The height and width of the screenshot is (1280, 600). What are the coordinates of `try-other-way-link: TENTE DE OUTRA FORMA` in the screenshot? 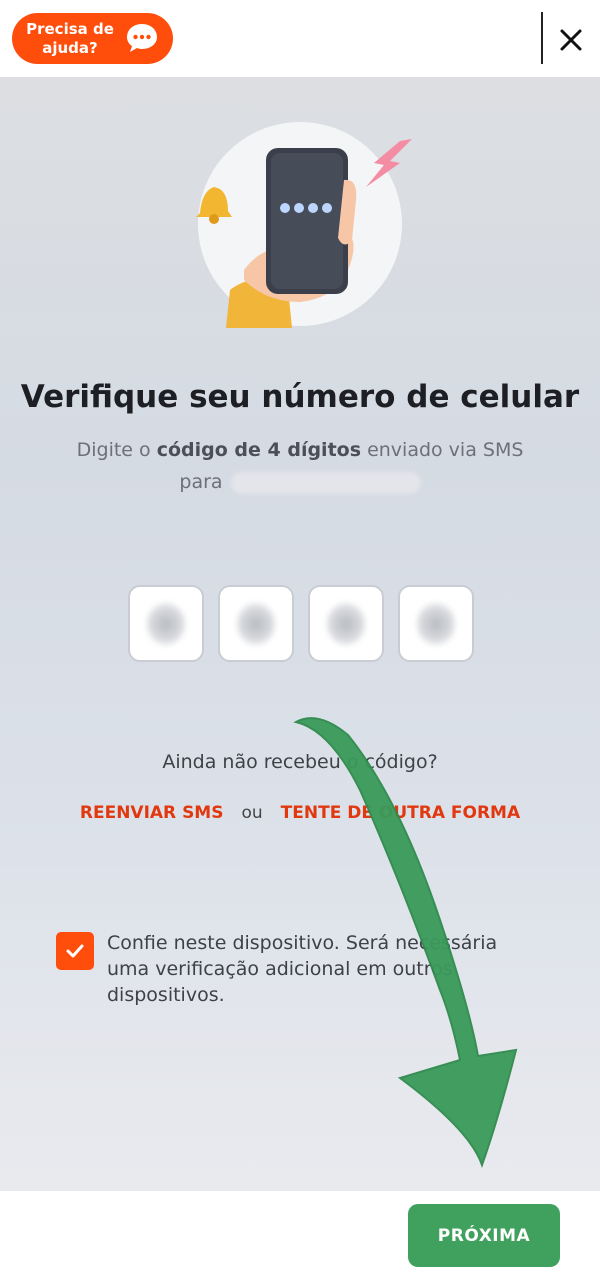 It's located at (400, 813).